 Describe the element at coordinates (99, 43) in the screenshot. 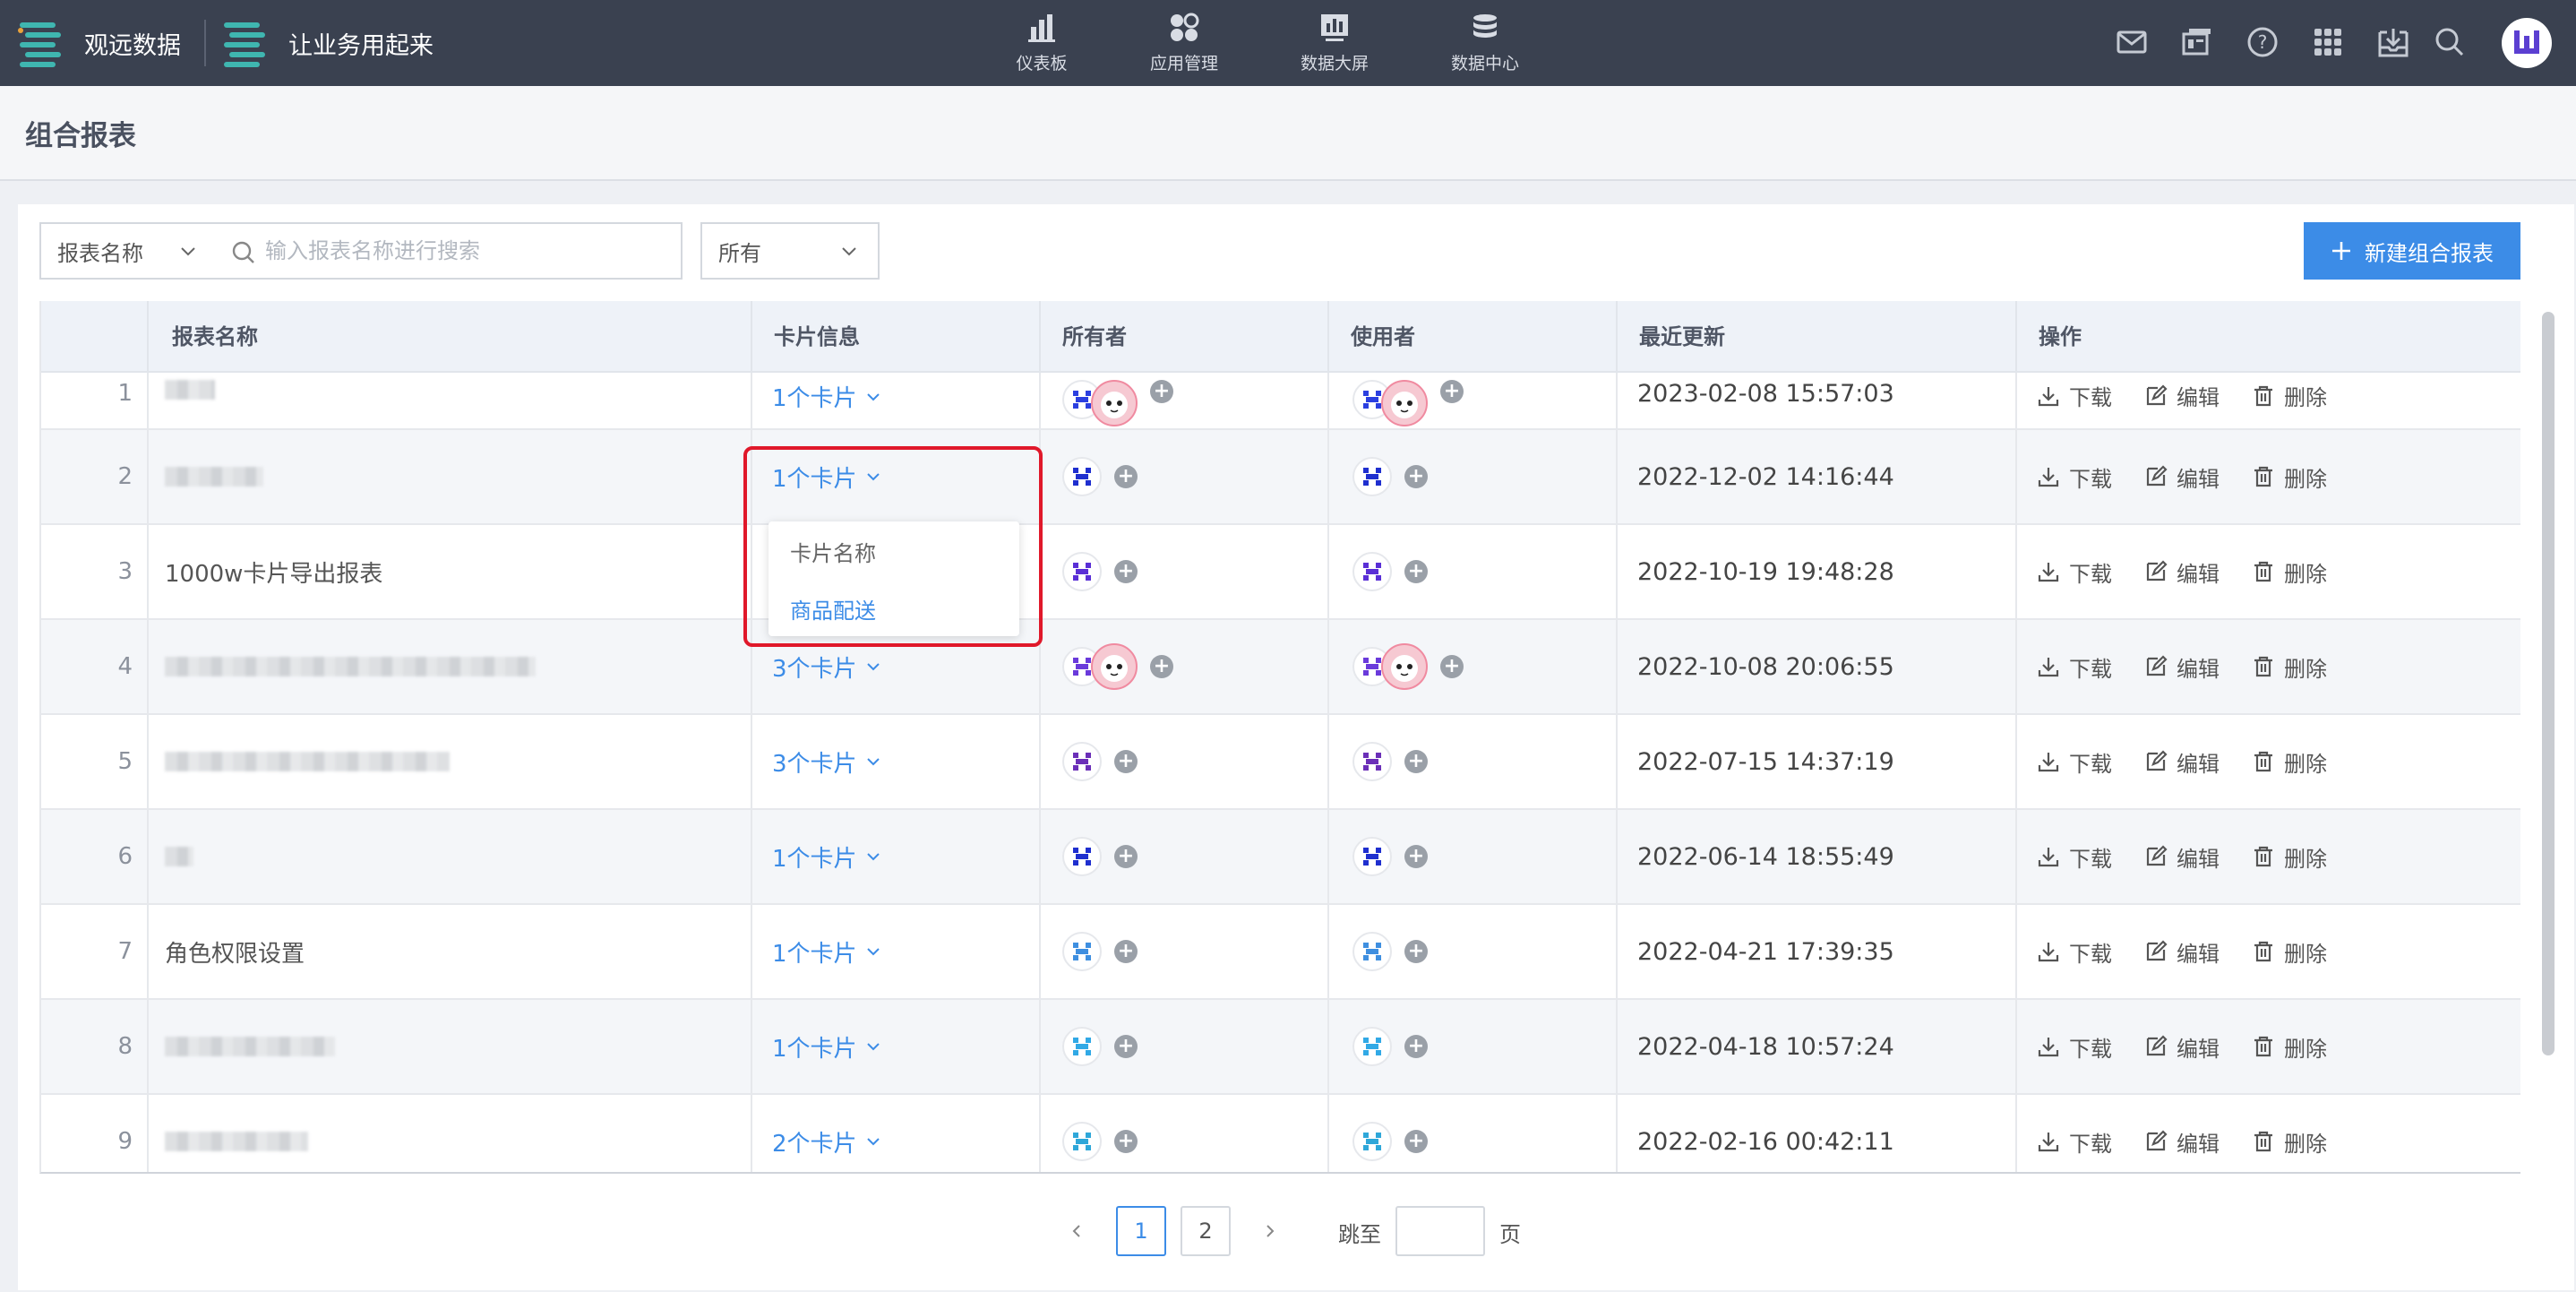

I see `brand-guanyuan: 观远数据` at that location.